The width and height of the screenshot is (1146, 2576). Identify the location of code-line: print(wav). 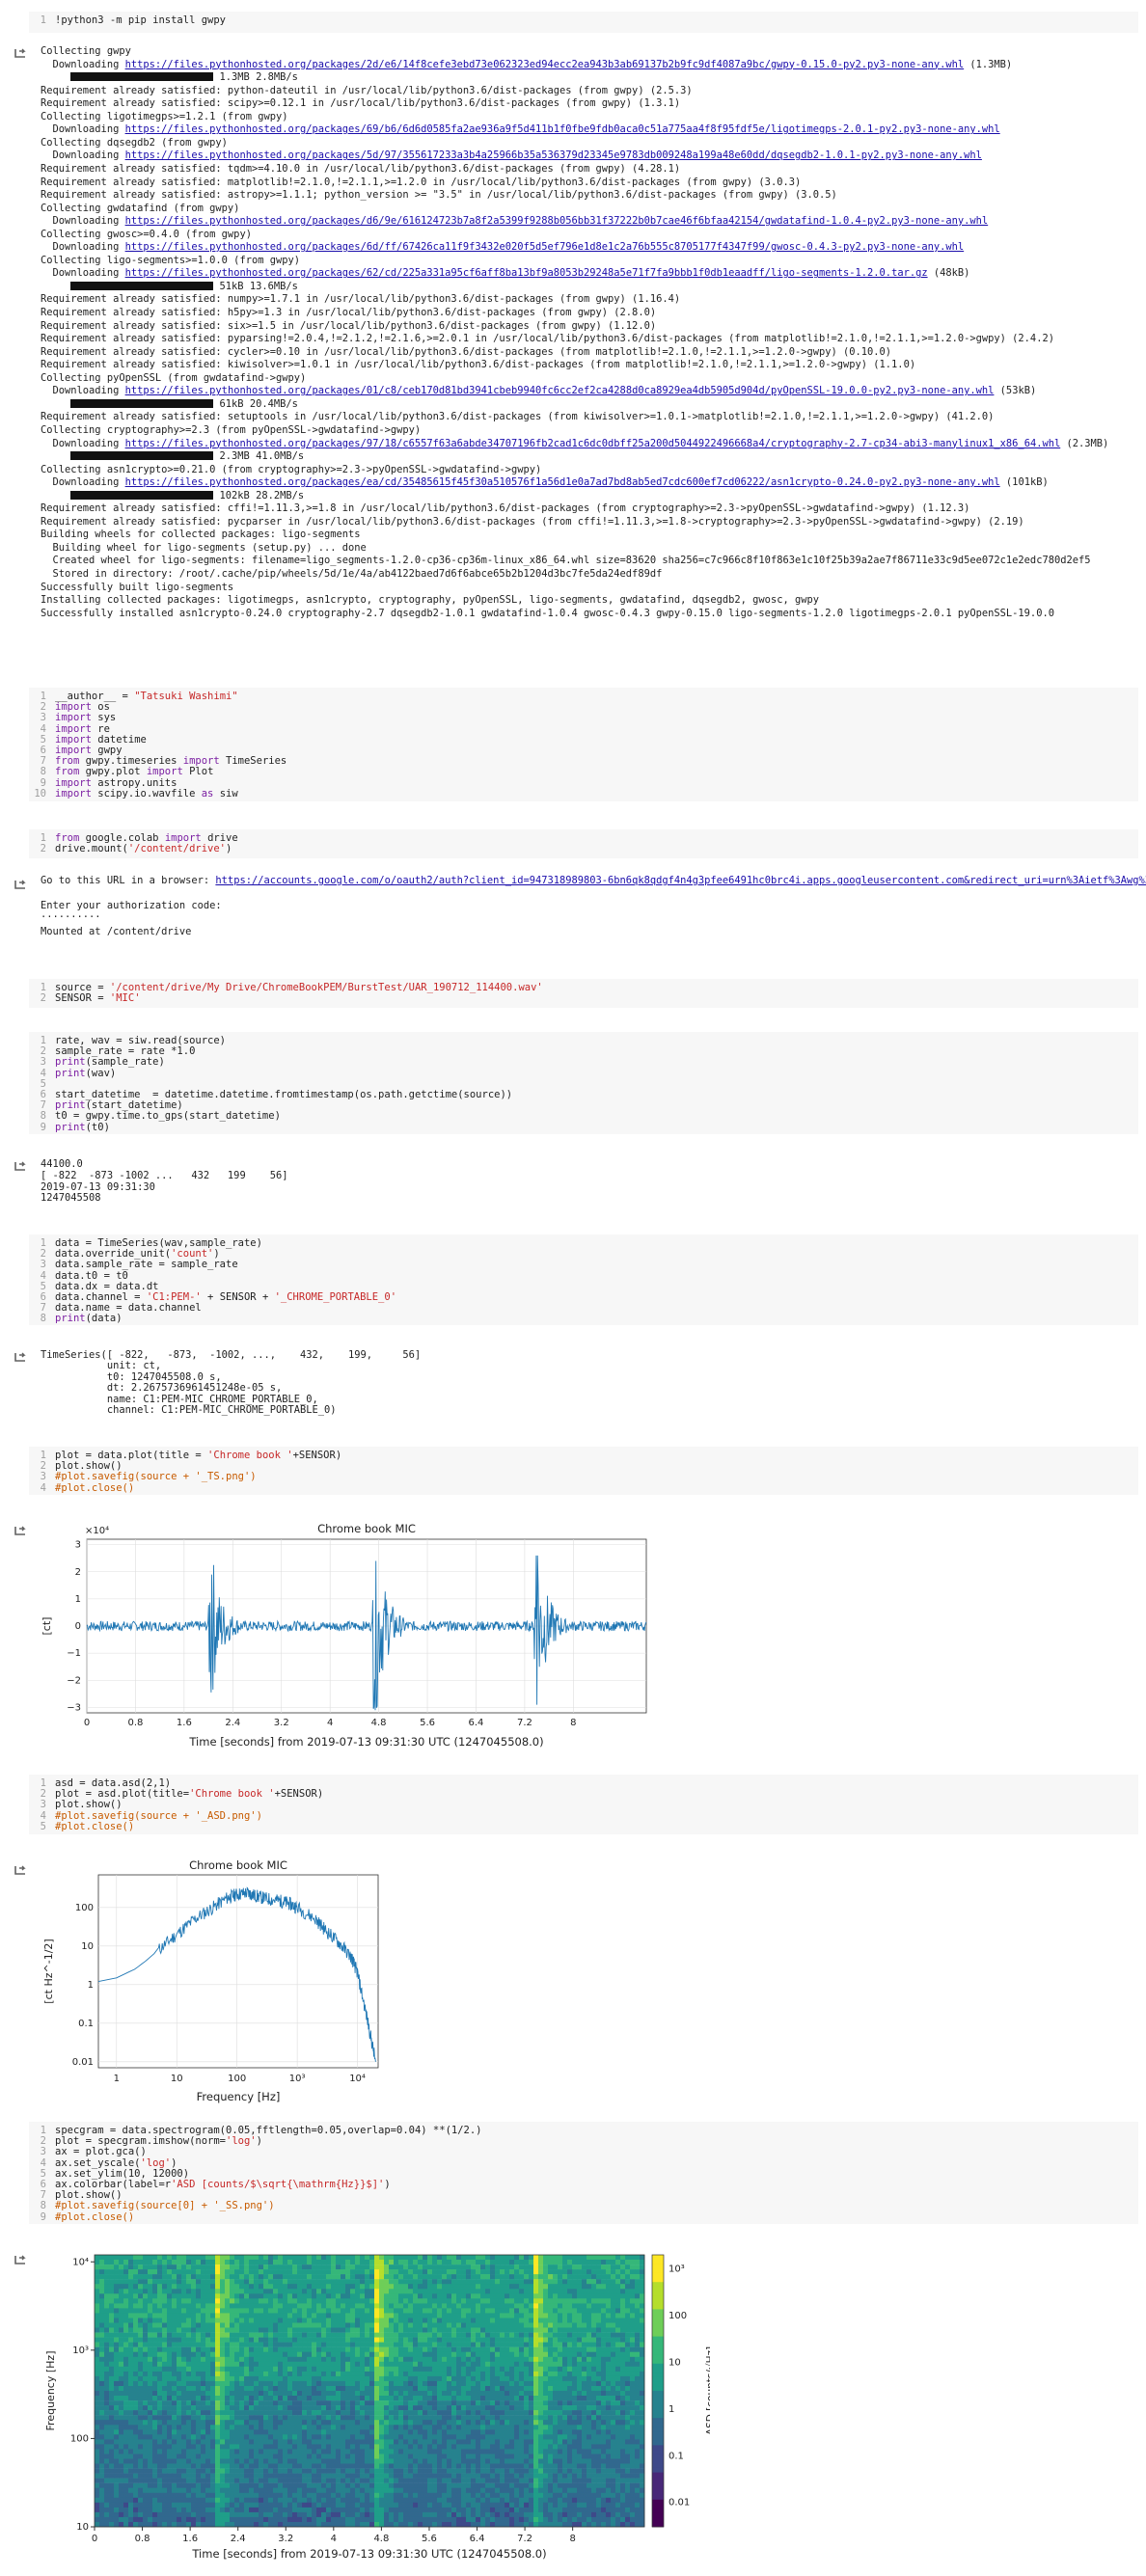
(85, 1073).